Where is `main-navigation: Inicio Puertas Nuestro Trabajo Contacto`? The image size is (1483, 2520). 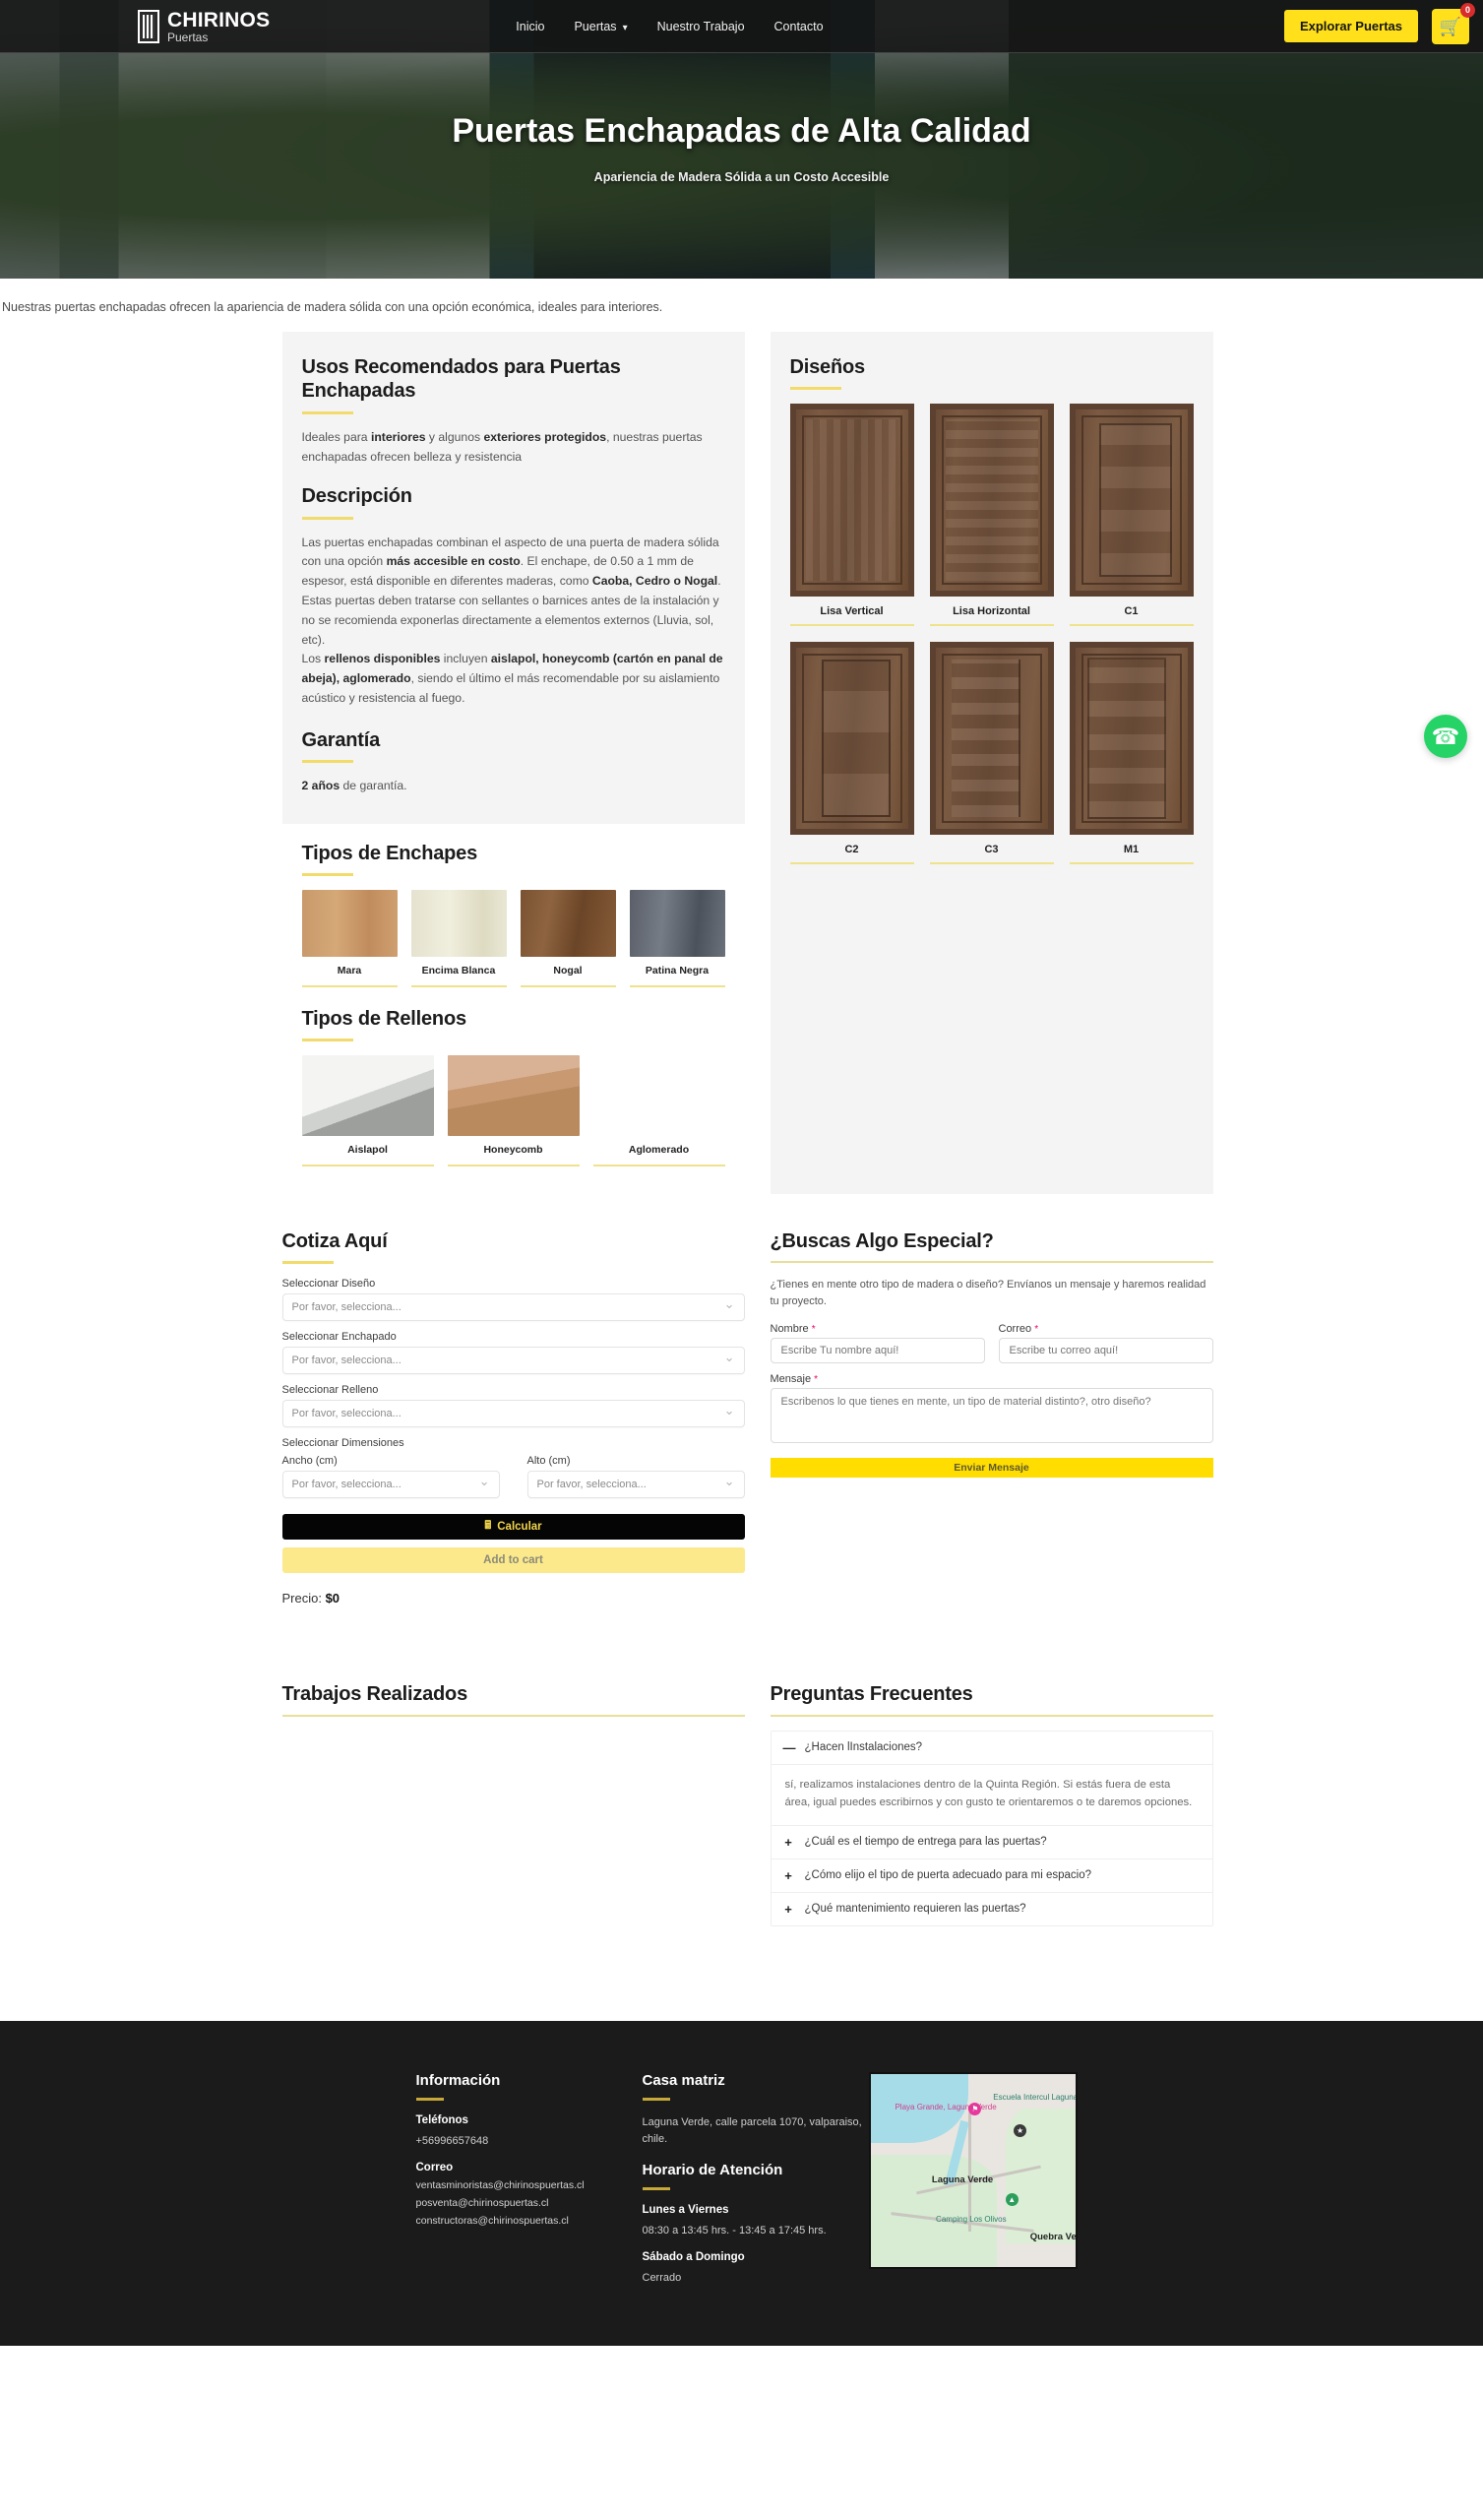 main-navigation: Inicio Puertas Nuestro Trabajo Contacto is located at coordinates (669, 26).